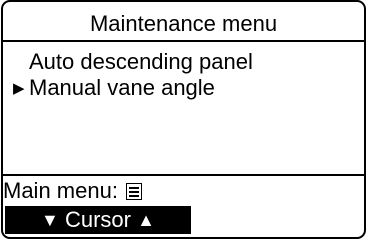 Image resolution: width=368 pixels, height=241 pixels. Describe the element at coordinates (141, 61) in the screenshot. I see `menu-item-label: Auto descending panel` at that location.